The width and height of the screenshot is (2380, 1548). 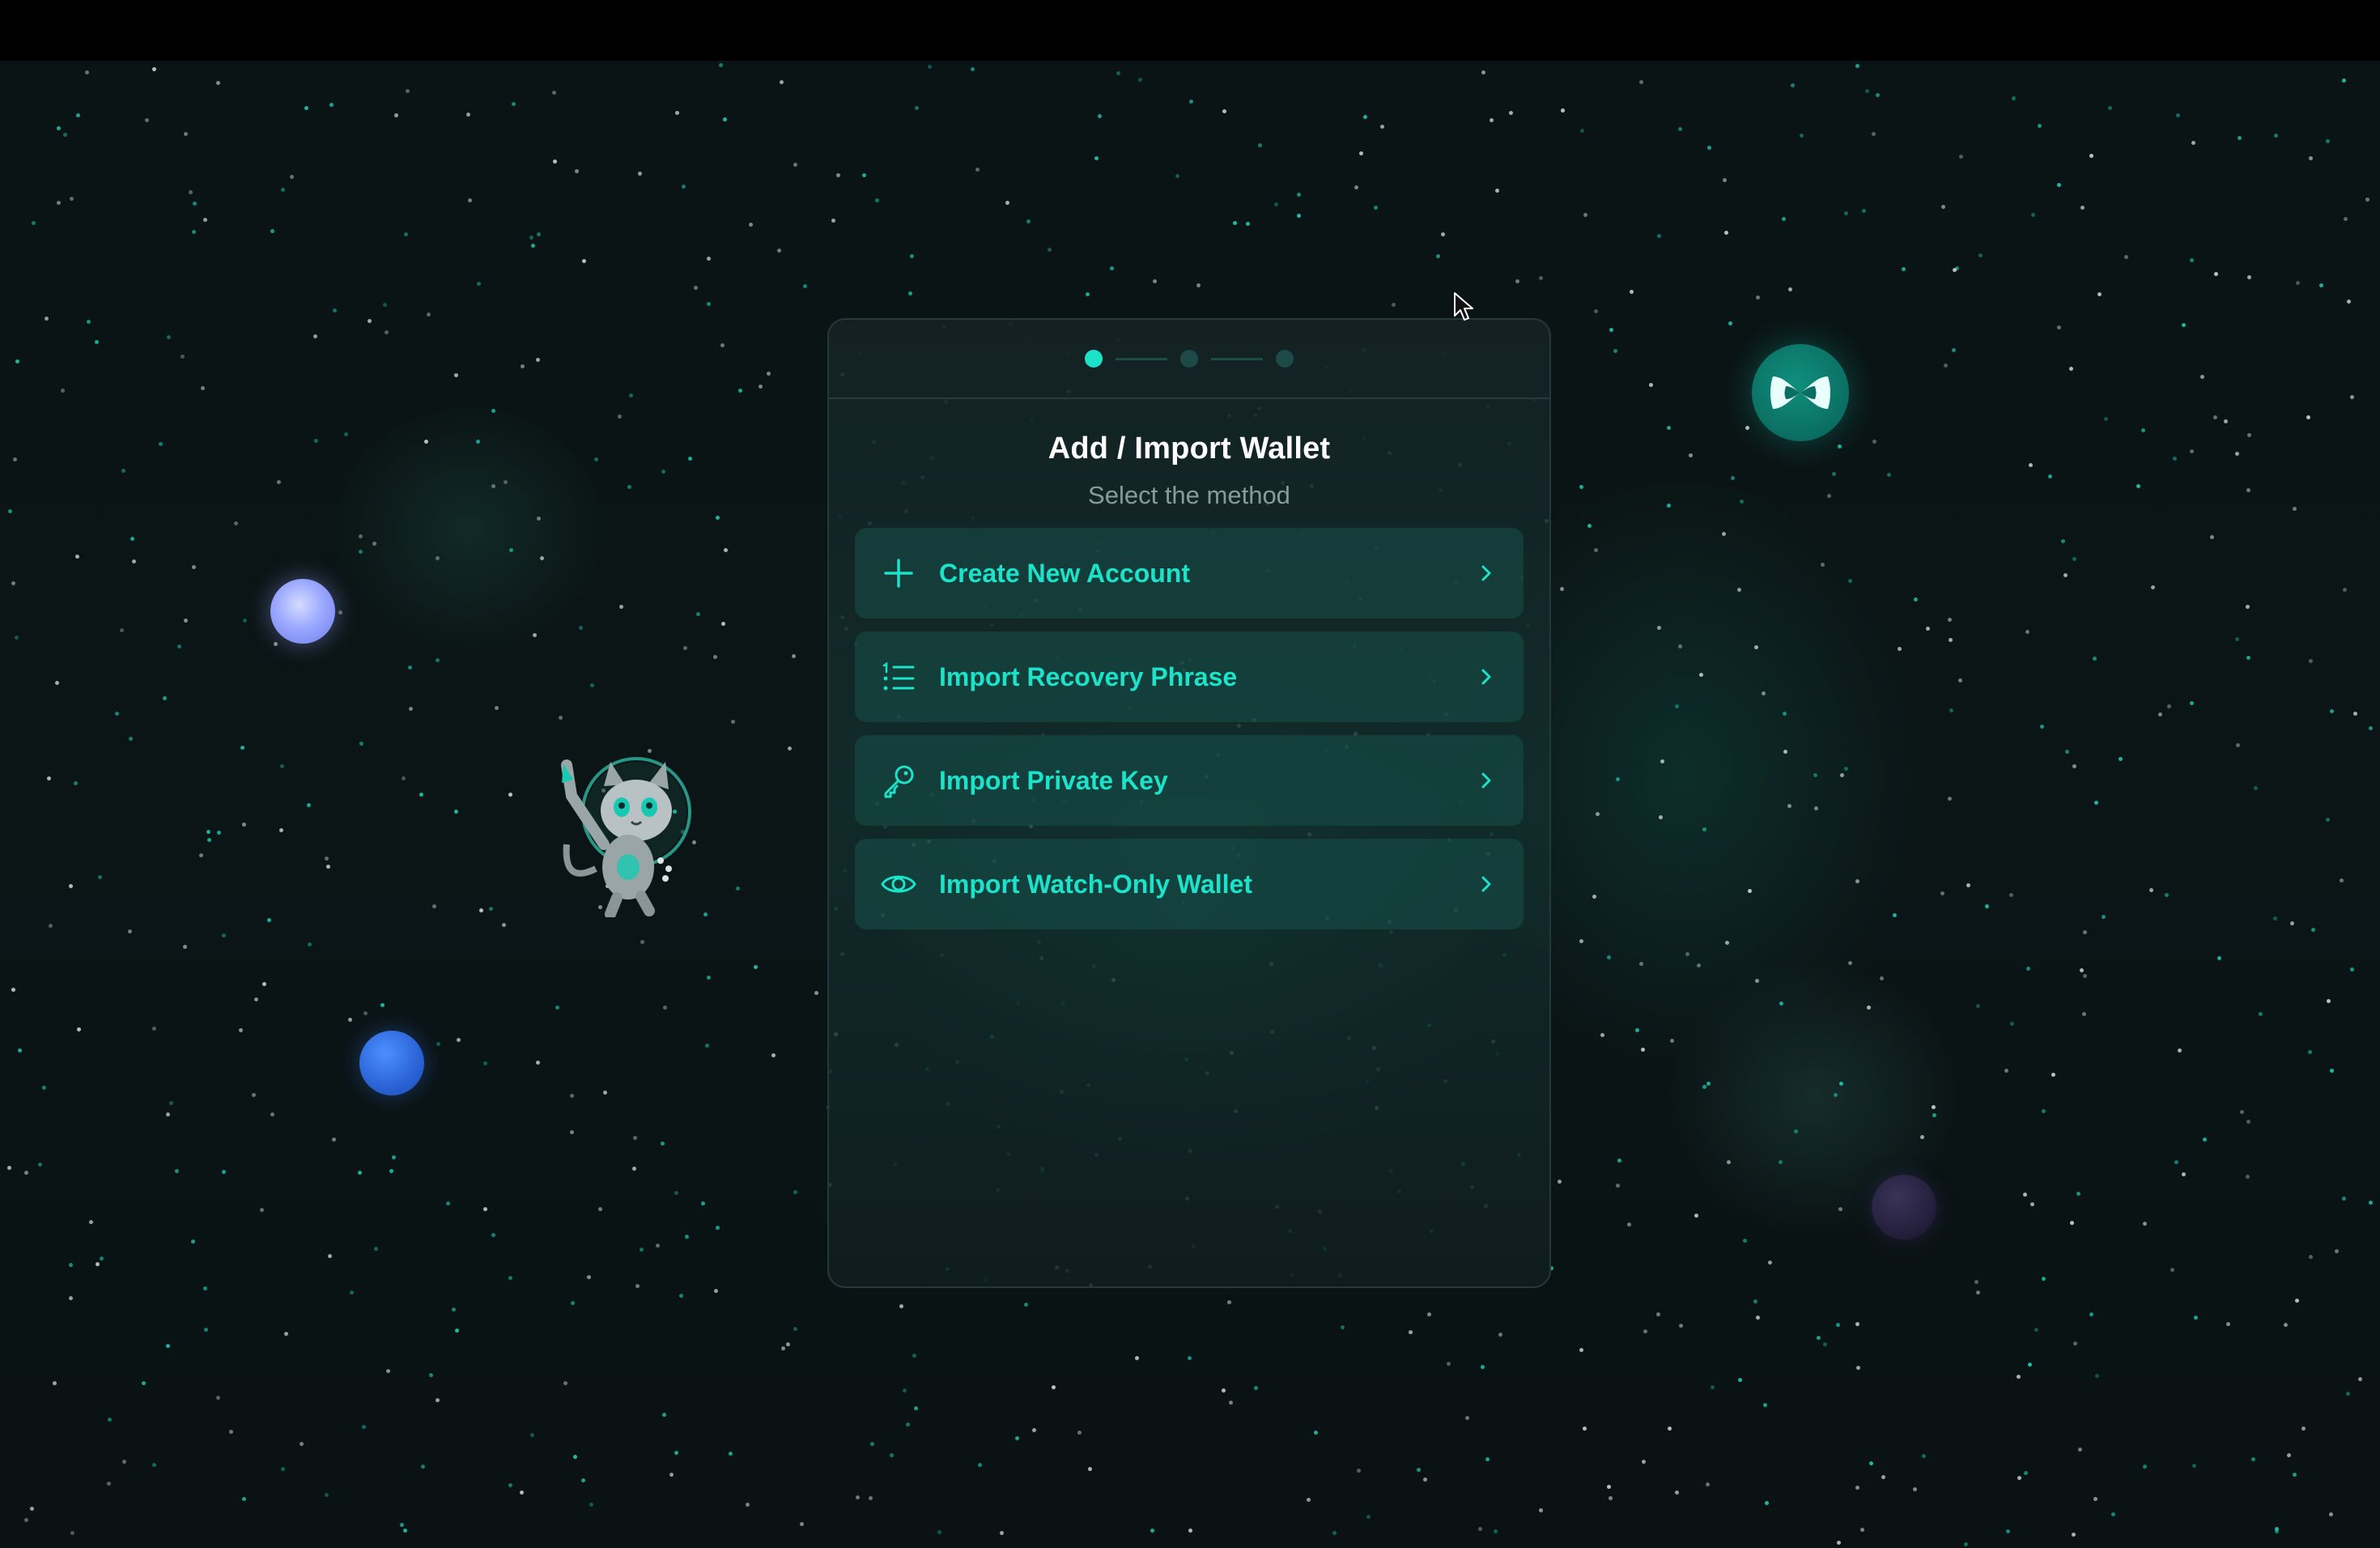 What do you see at coordinates (1189, 573) in the screenshot?
I see `create-new-account-button: Create New Account` at bounding box center [1189, 573].